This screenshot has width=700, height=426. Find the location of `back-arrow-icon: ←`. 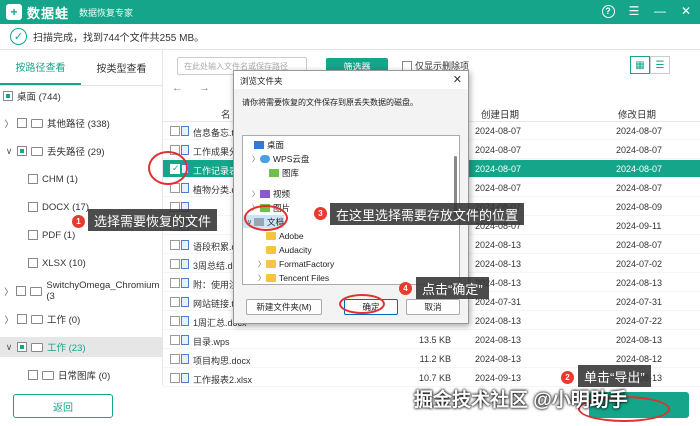

back-arrow-icon: ← is located at coordinates (177, 88).